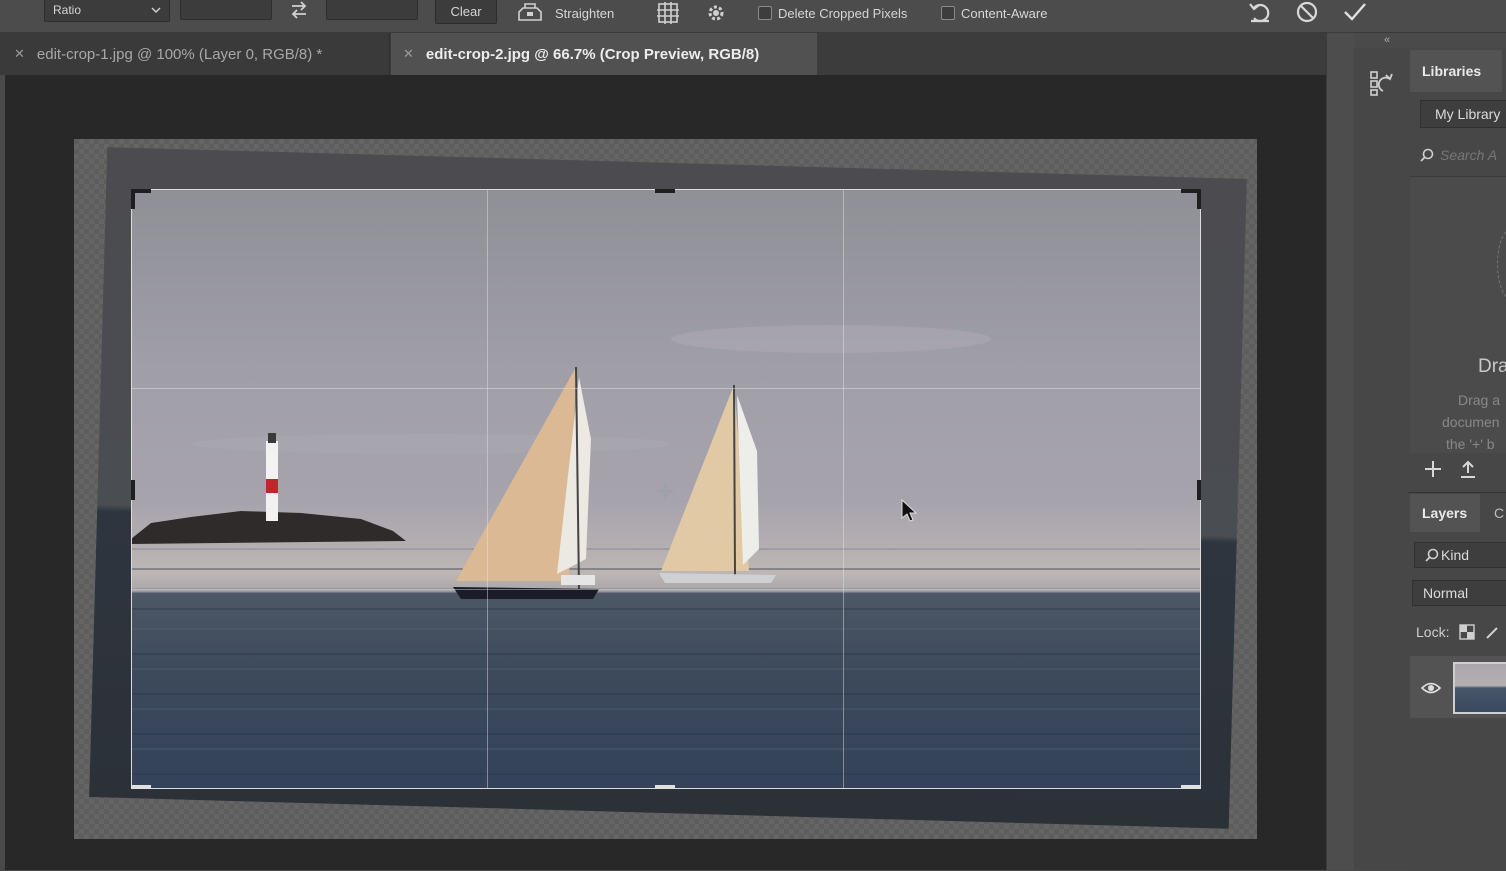 The height and width of the screenshot is (871, 1506). I want to click on crosshair-icon, so click(665, 491).